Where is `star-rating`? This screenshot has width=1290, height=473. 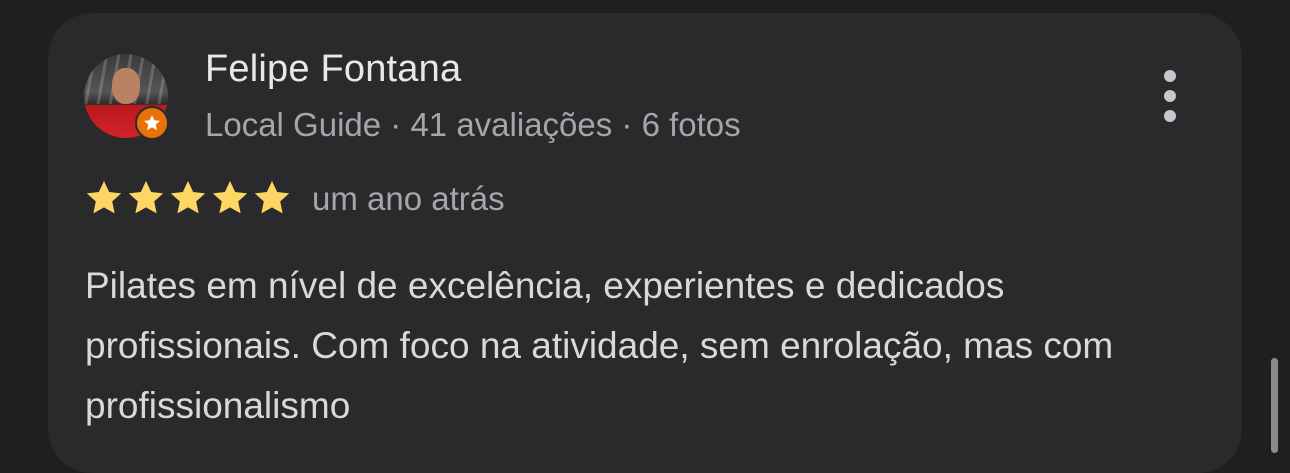
star-rating is located at coordinates (188, 198).